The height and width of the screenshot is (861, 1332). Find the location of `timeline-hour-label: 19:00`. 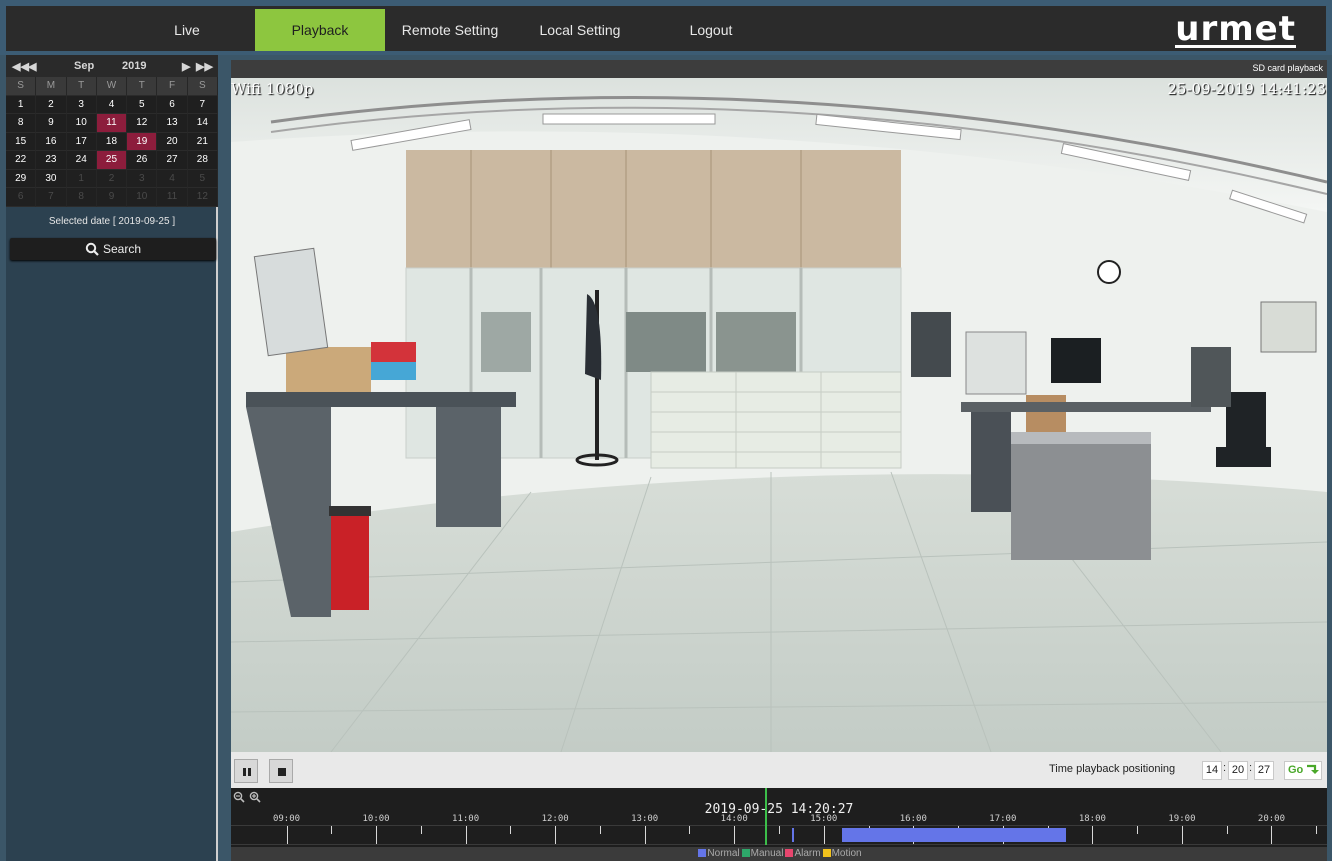

timeline-hour-label: 19:00 is located at coordinates (1182, 819).